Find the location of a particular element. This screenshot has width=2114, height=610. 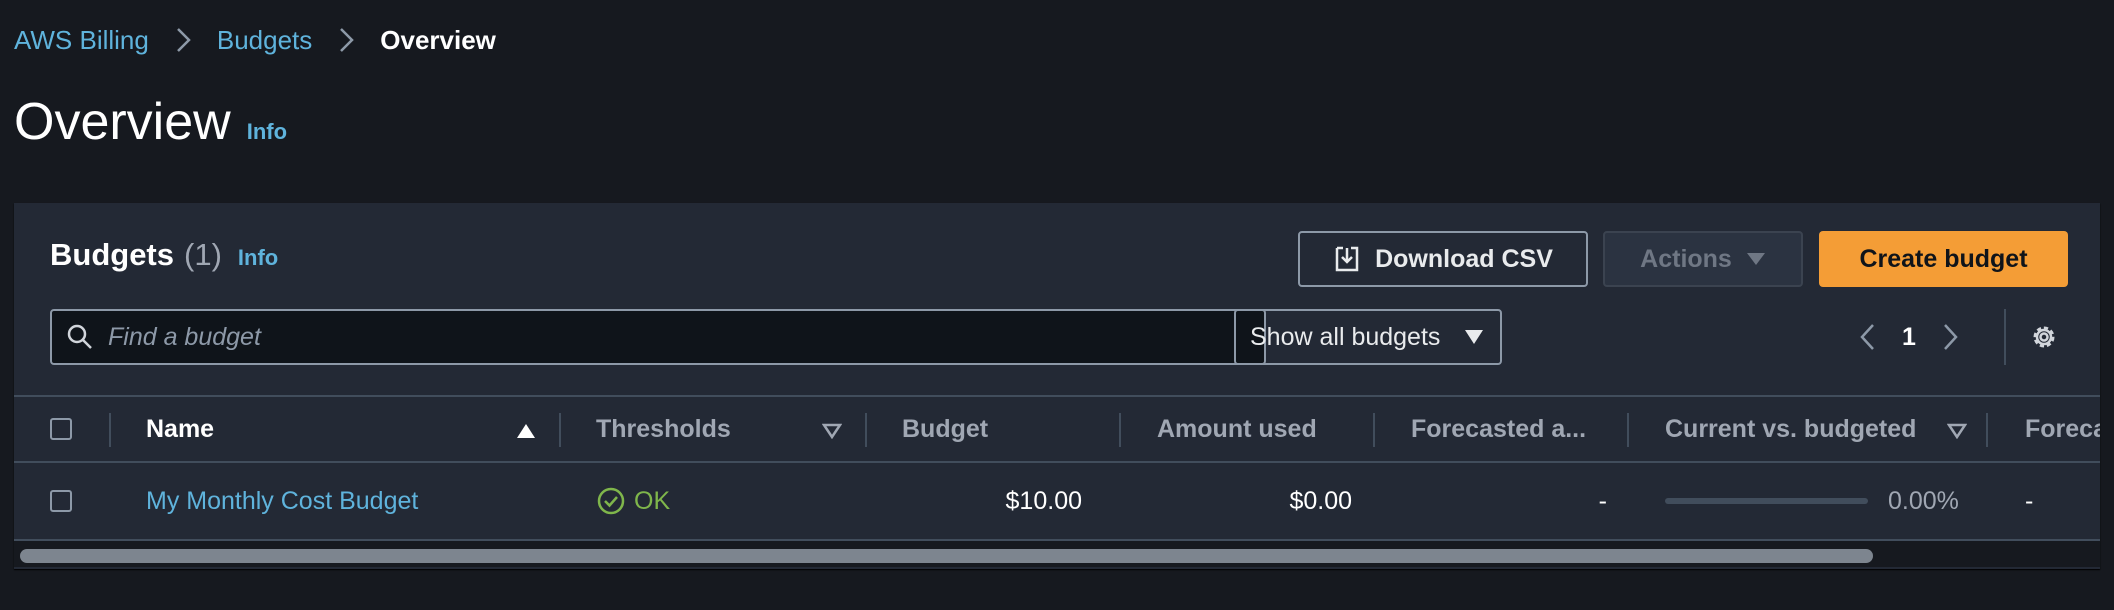

forecast-truncated-value: - is located at coordinates (2029, 500).